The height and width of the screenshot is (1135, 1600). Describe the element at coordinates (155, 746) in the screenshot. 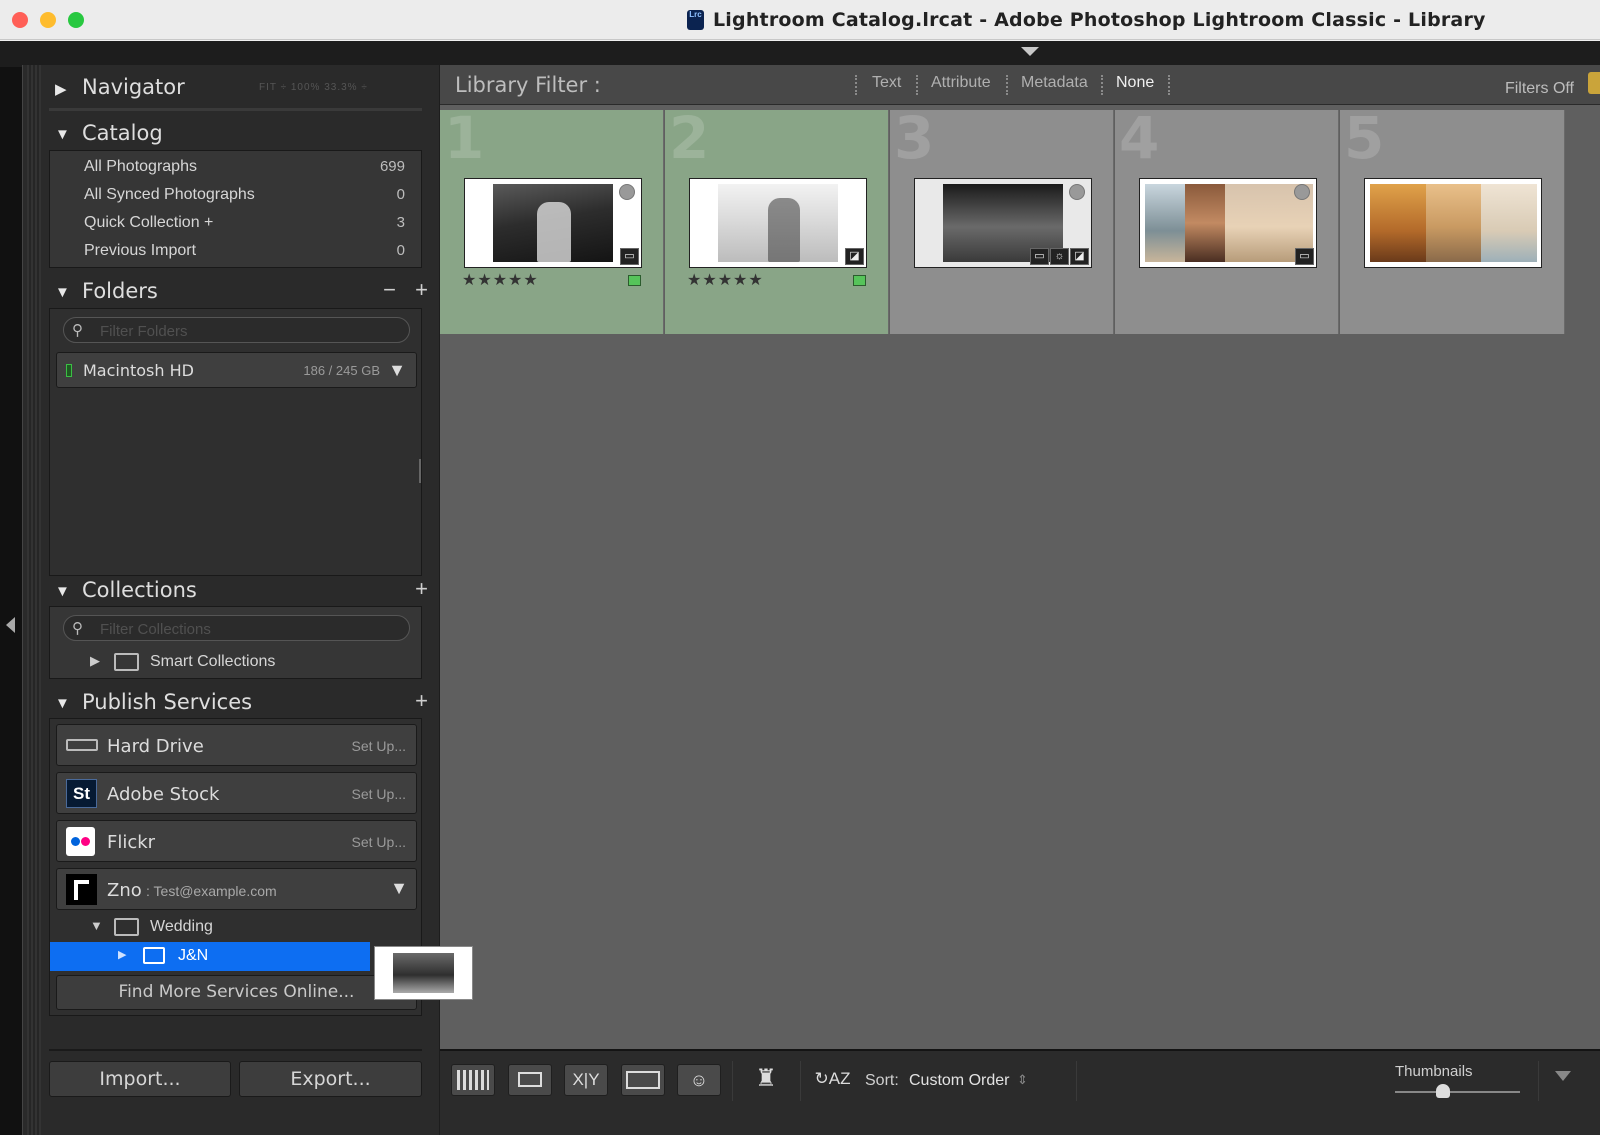

I see `service-name: Hard Drive` at that location.